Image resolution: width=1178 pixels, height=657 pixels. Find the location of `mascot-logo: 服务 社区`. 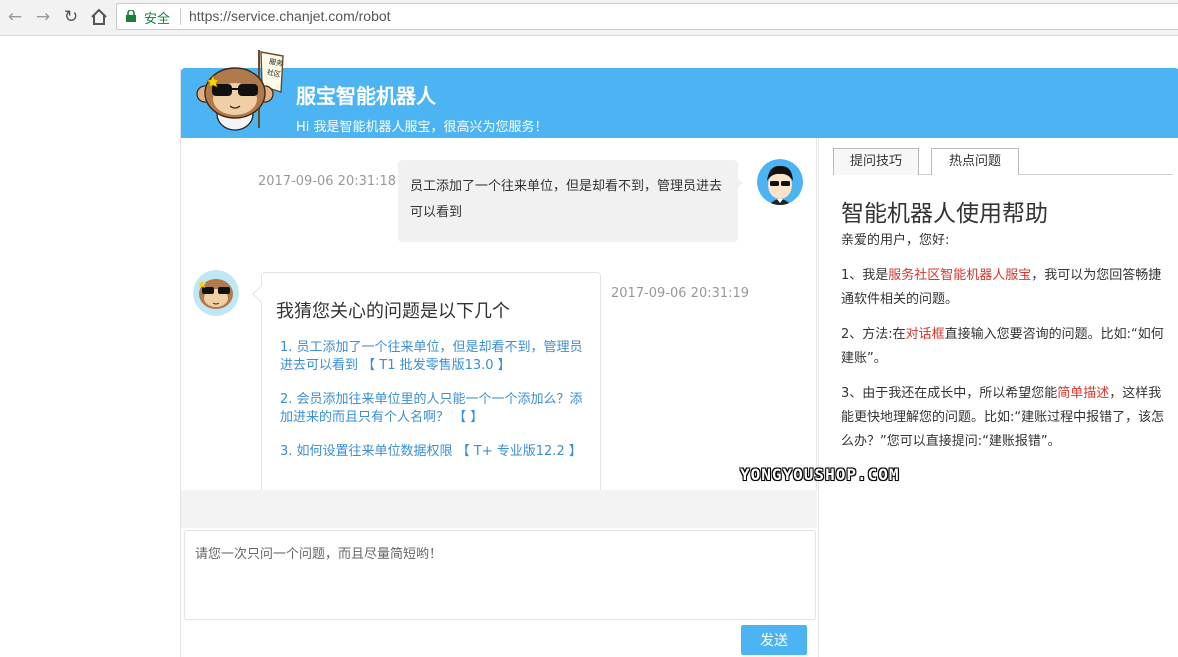

mascot-logo: 服务 社区 is located at coordinates (240, 90).